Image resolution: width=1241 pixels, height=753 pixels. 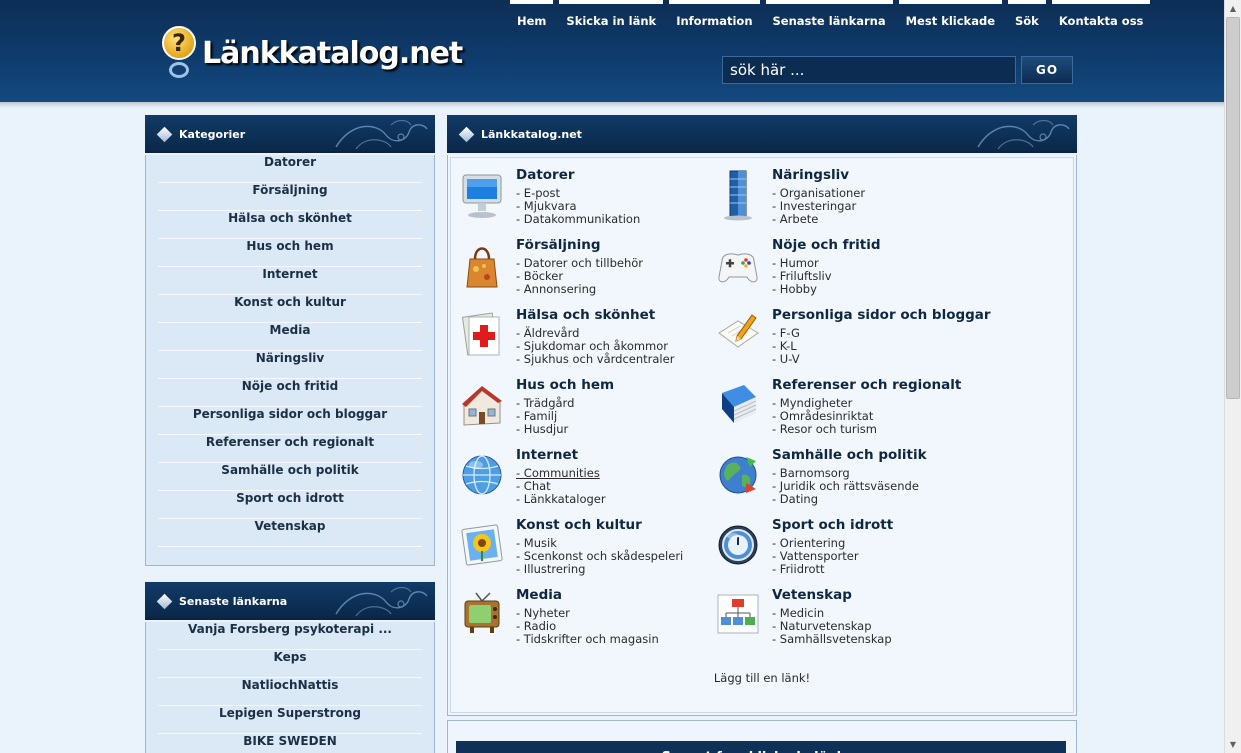 I want to click on subcategory-link: - Friidrott, so click(x=815, y=569).